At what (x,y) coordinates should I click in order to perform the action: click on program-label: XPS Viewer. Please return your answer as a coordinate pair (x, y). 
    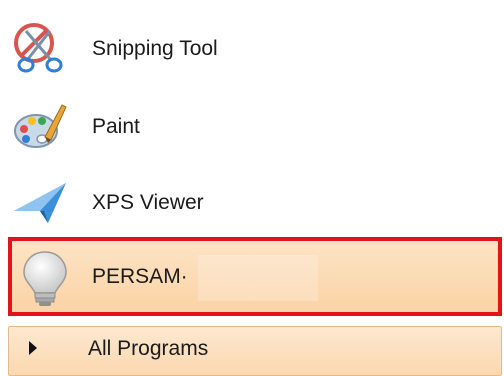
    Looking at the image, I should click on (148, 202).